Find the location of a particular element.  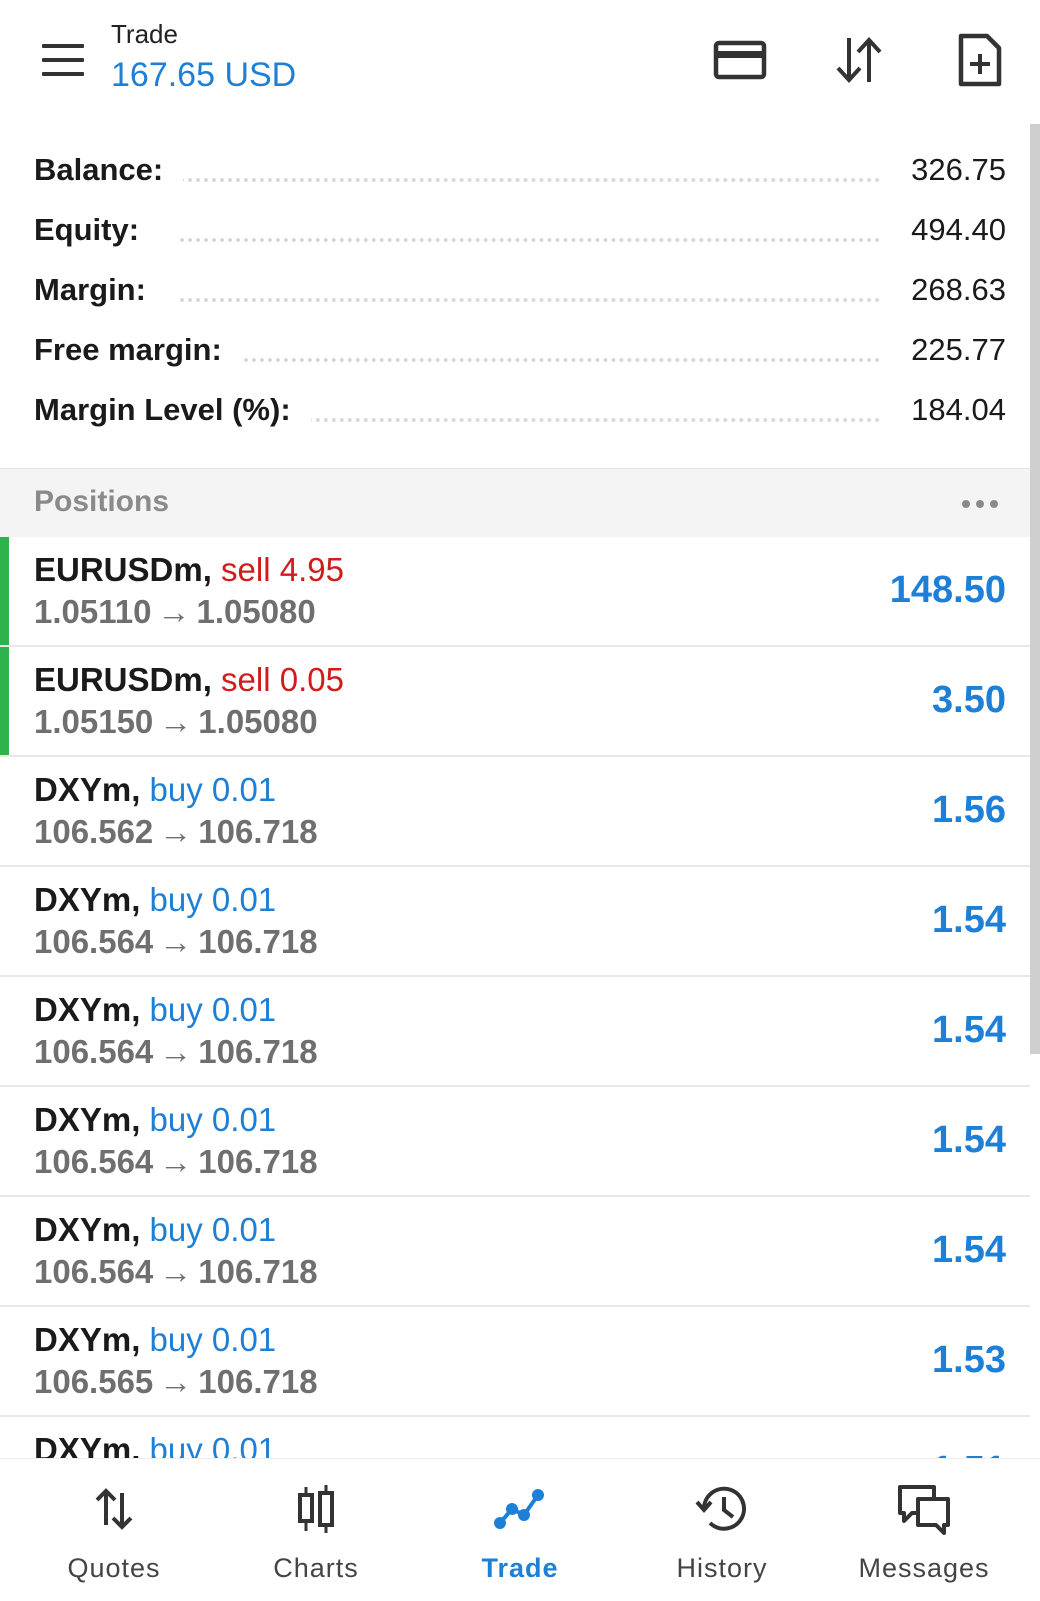

summary-value: 225.77 is located at coordinates (948, 350).